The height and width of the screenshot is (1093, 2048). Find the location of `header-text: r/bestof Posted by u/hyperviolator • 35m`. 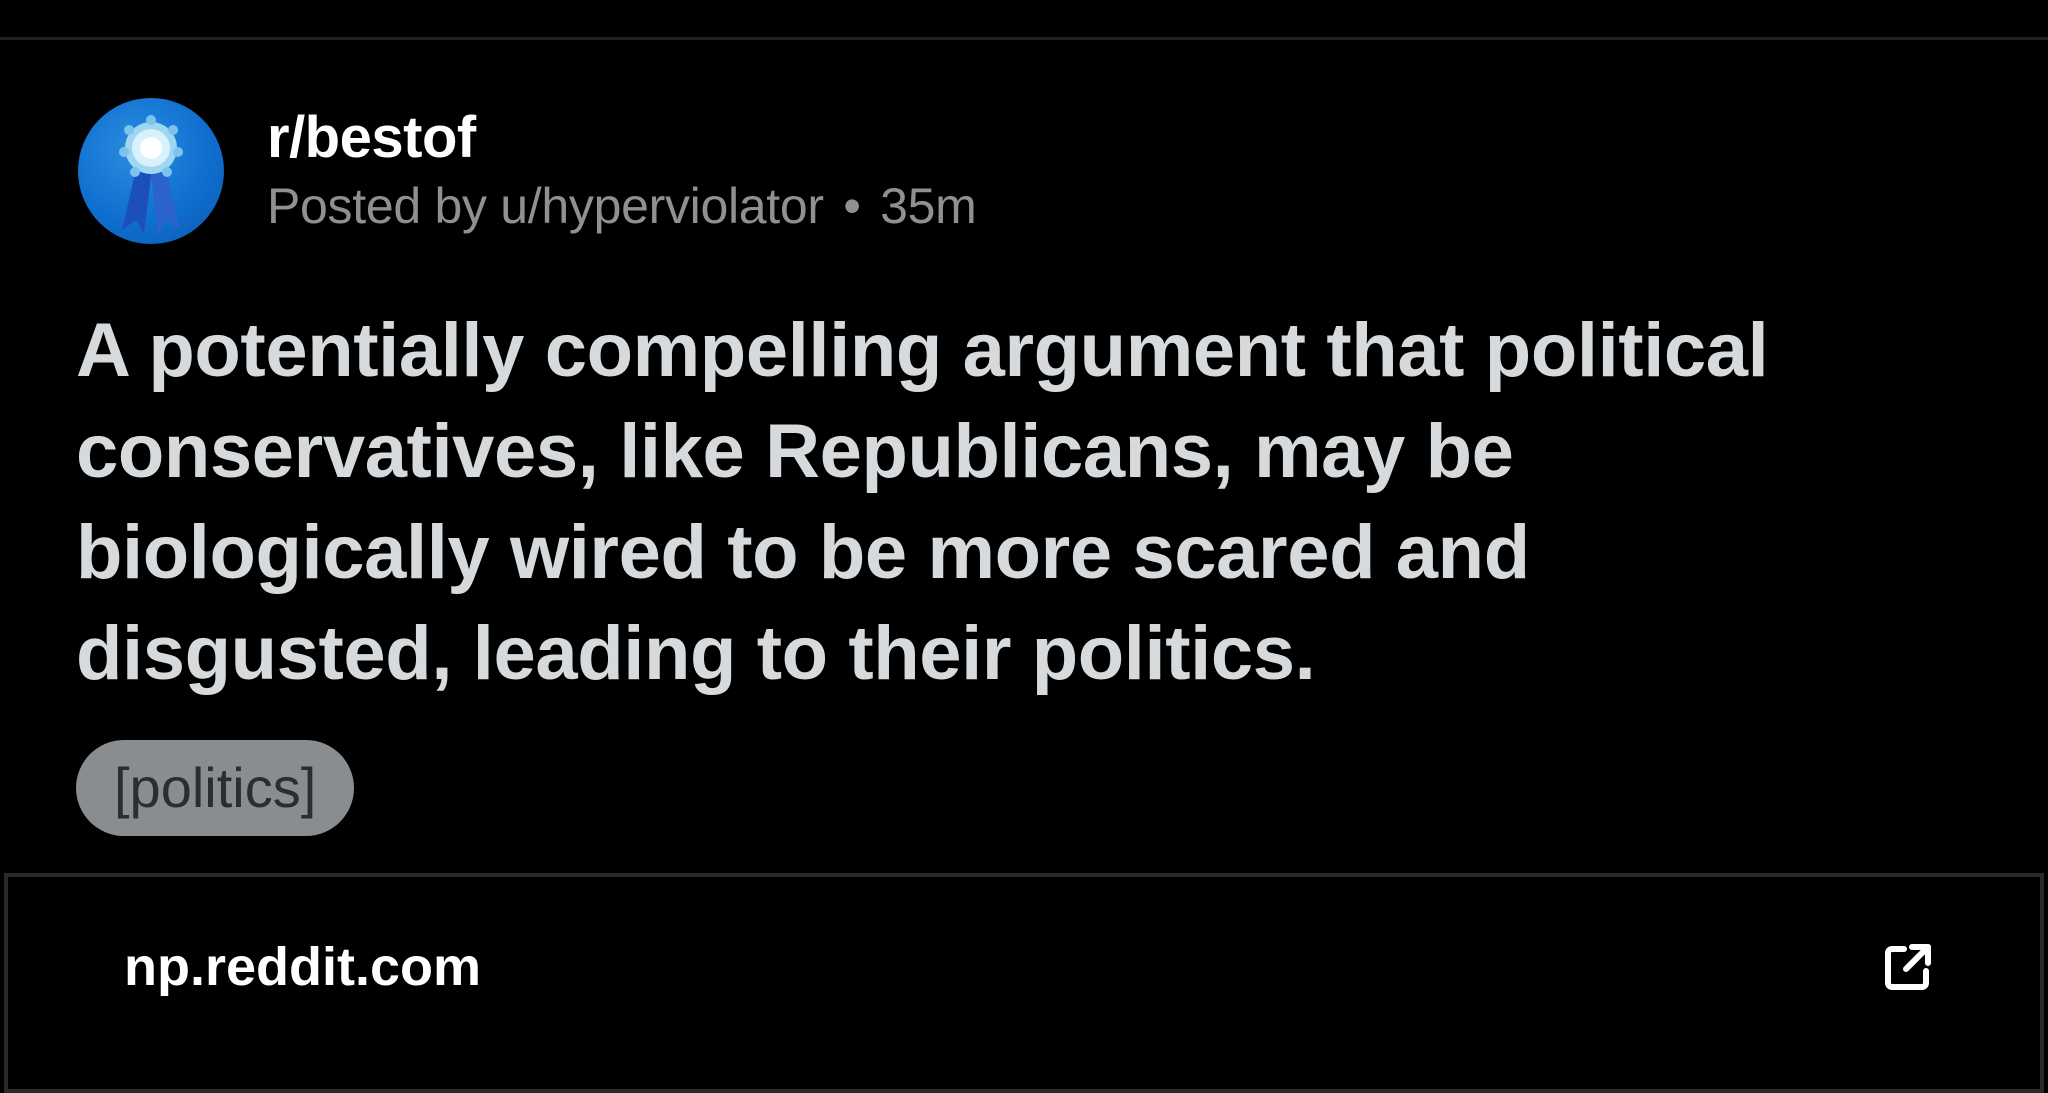

header-text: r/bestof Posted by u/hyperviolator • 35m is located at coordinates (622, 171).